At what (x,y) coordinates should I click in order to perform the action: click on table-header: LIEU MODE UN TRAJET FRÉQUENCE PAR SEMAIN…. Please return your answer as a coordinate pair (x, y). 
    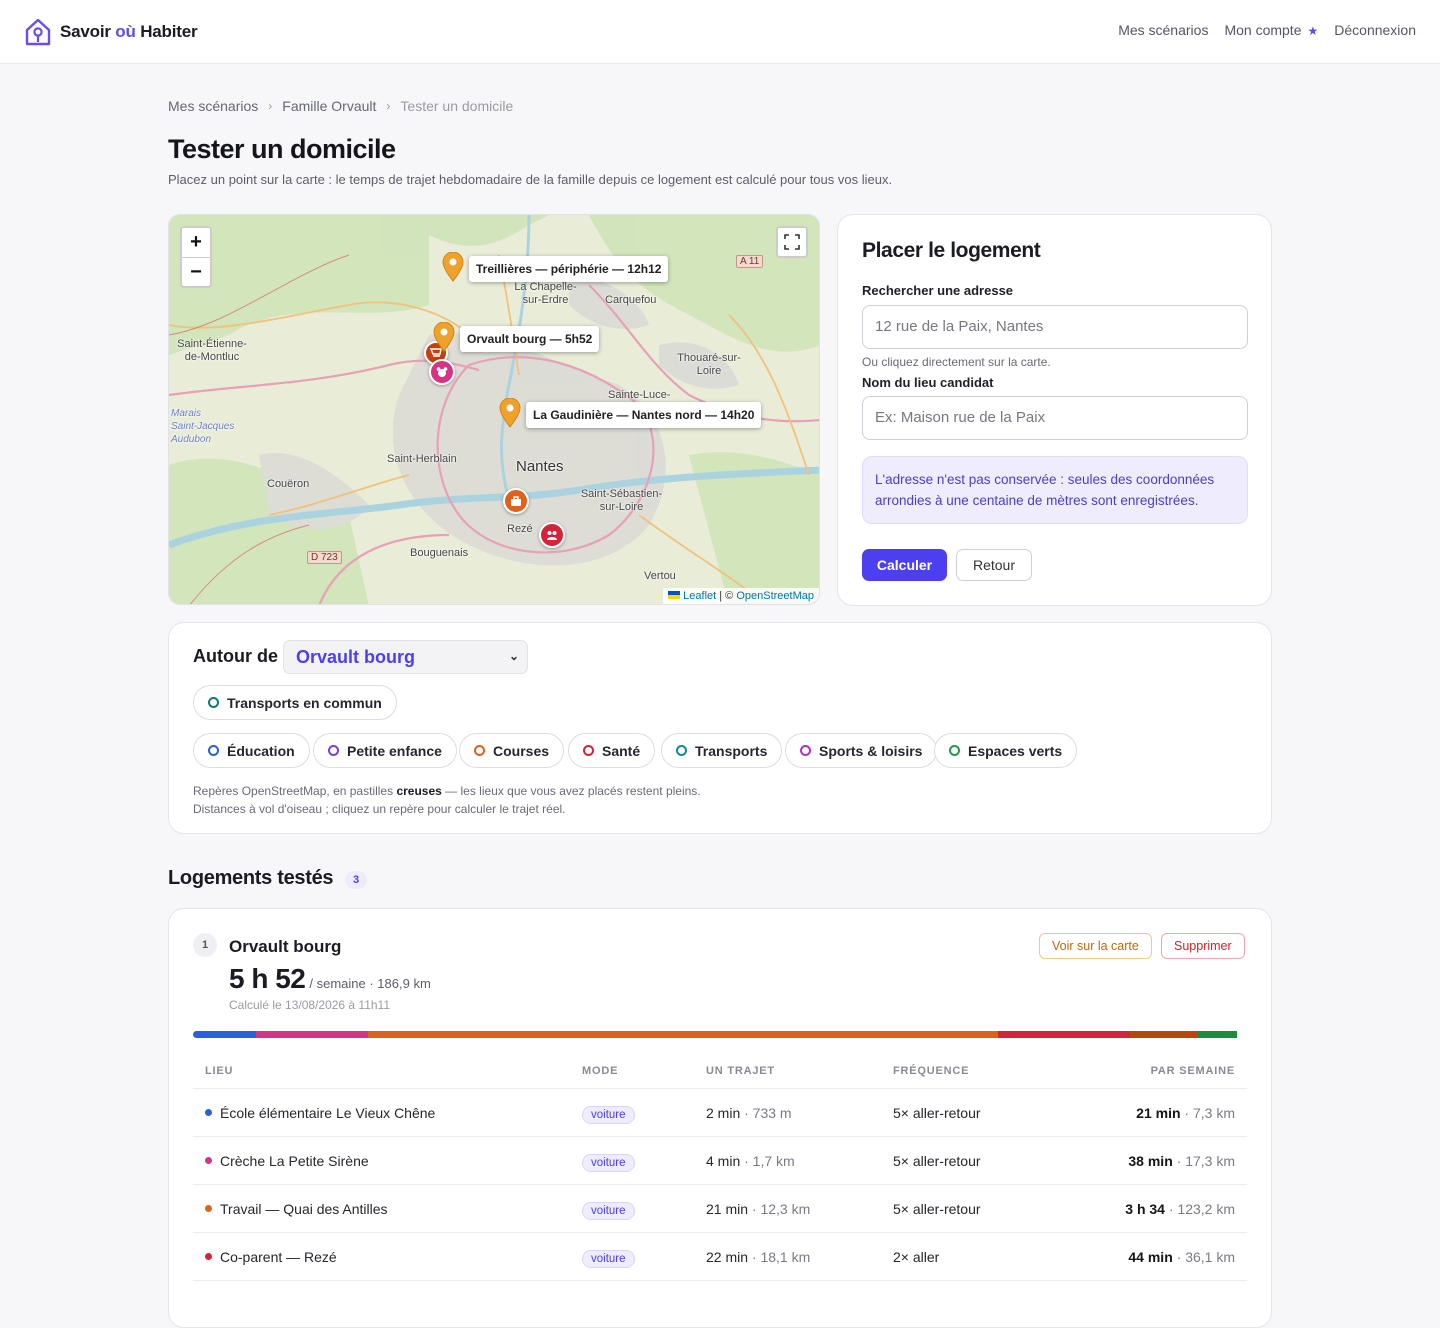
    Looking at the image, I should click on (720, 1073).